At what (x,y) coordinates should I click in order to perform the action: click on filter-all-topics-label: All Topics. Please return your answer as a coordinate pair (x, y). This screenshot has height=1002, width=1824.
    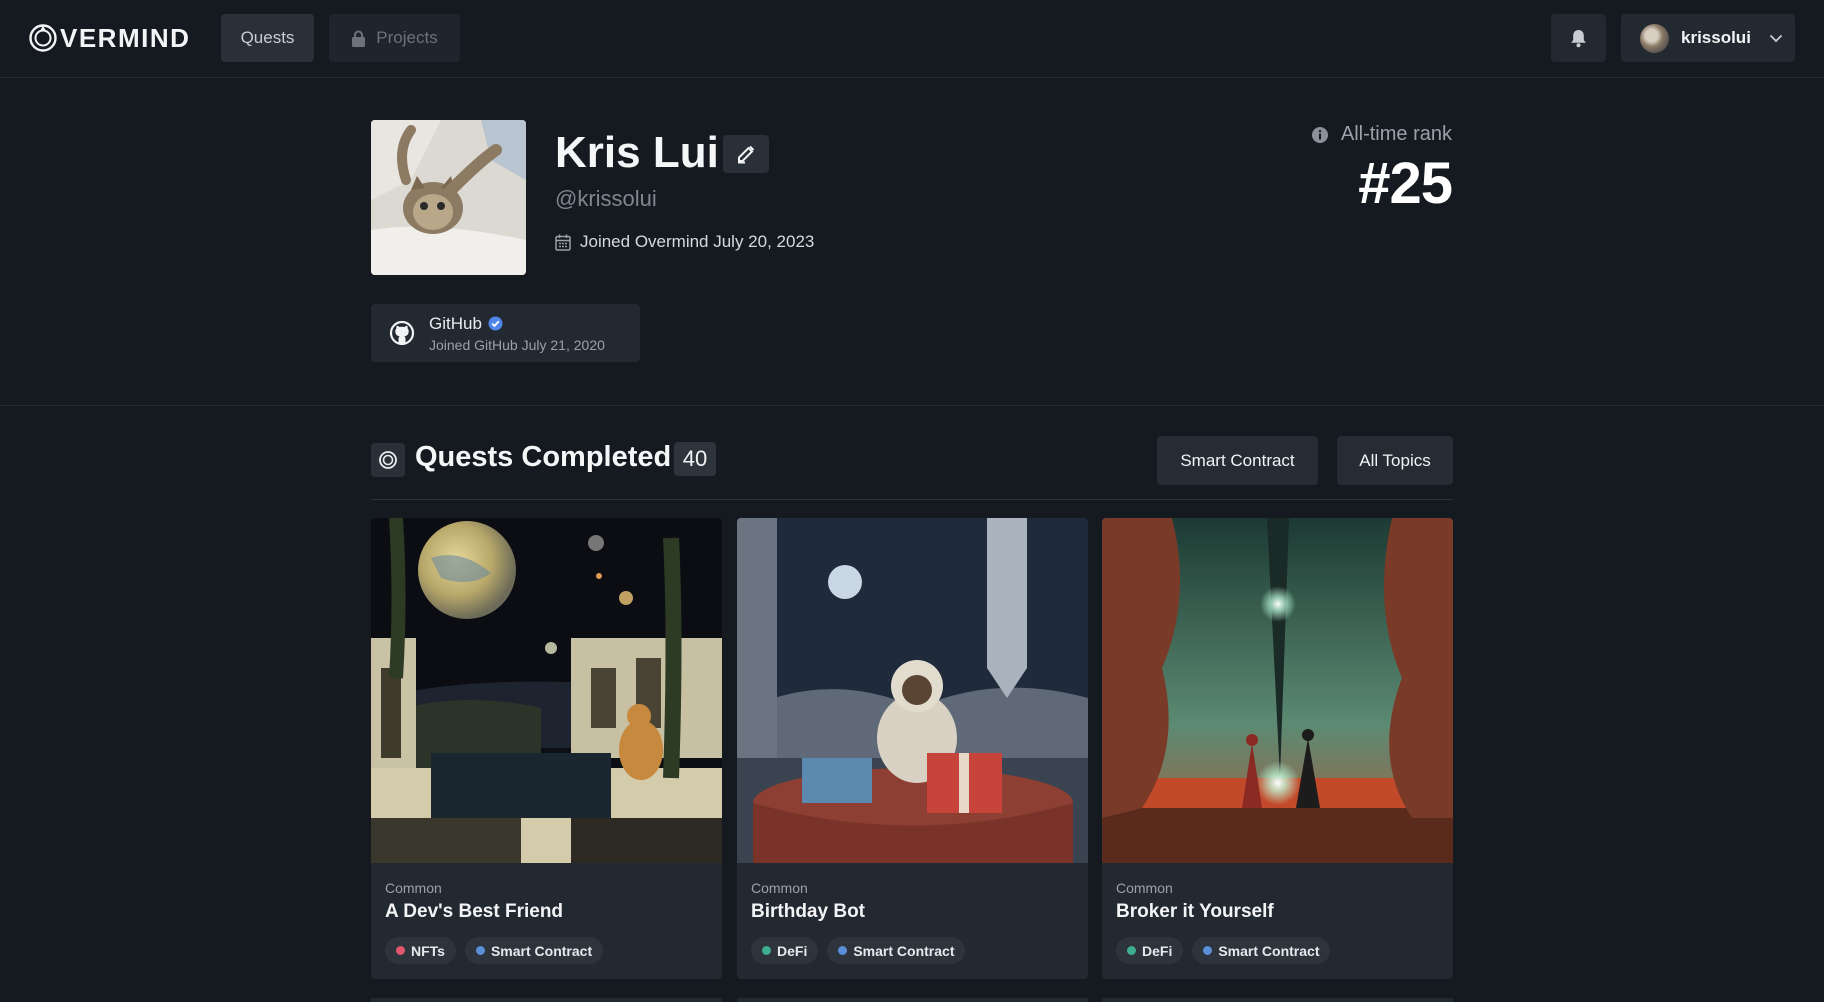
    Looking at the image, I should click on (1395, 460).